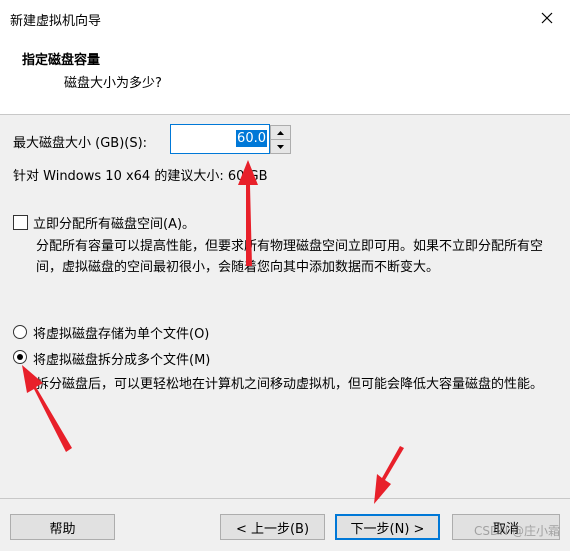 This screenshot has height=551, width=570. What do you see at coordinates (387, 527) in the screenshot?
I see `next-button: 下一步(N) >` at bounding box center [387, 527].